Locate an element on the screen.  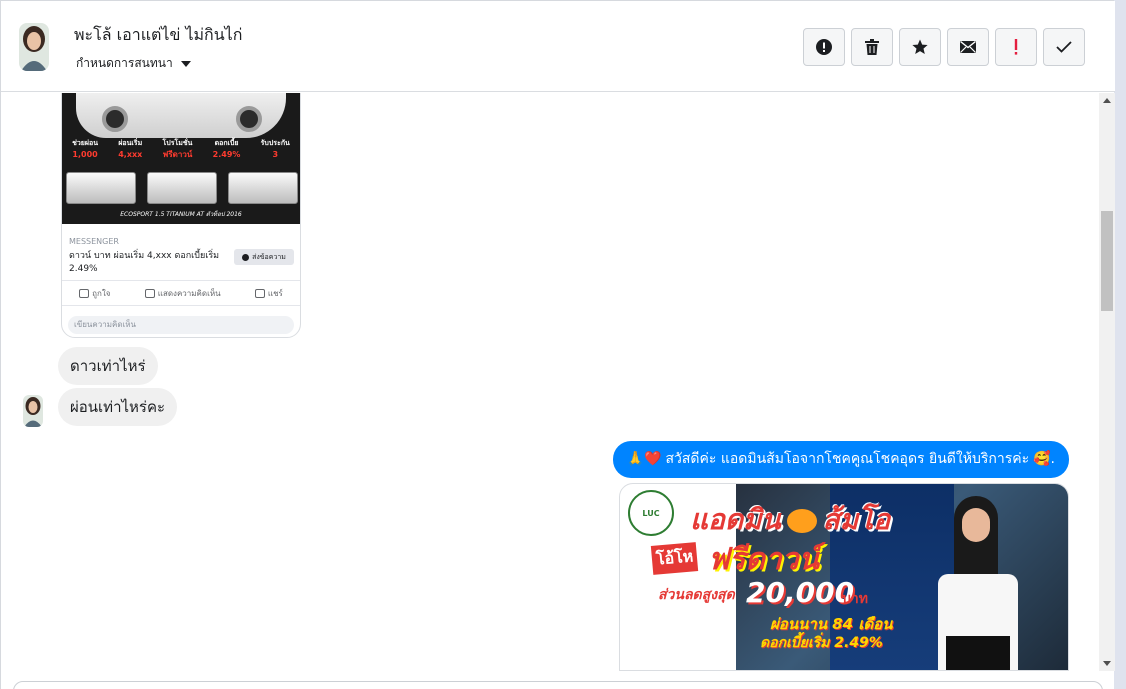
car-thumbnails is located at coordinates (182, 189).